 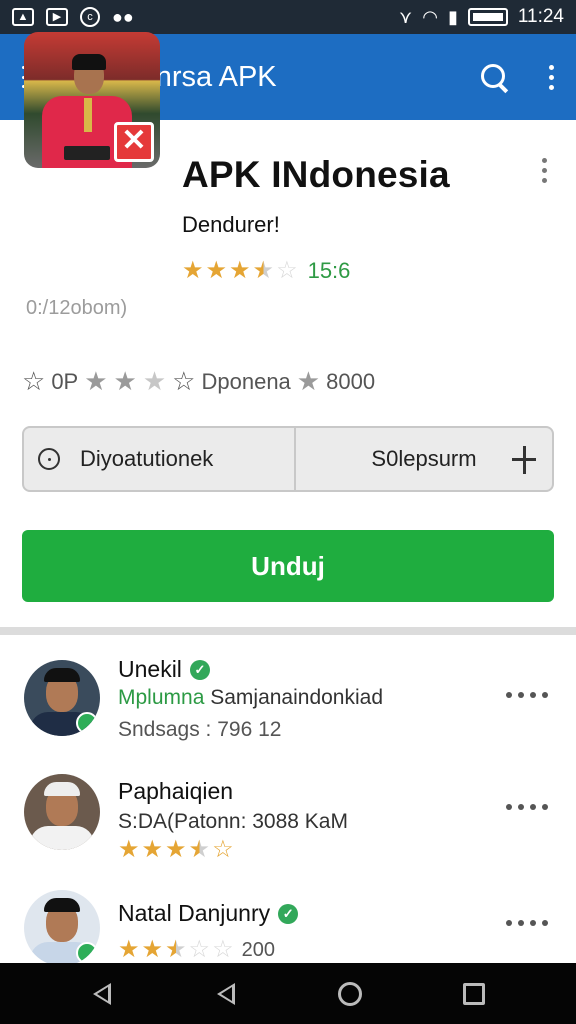 What do you see at coordinates (23, 17) in the screenshot?
I see `image-icon: ▲` at bounding box center [23, 17].